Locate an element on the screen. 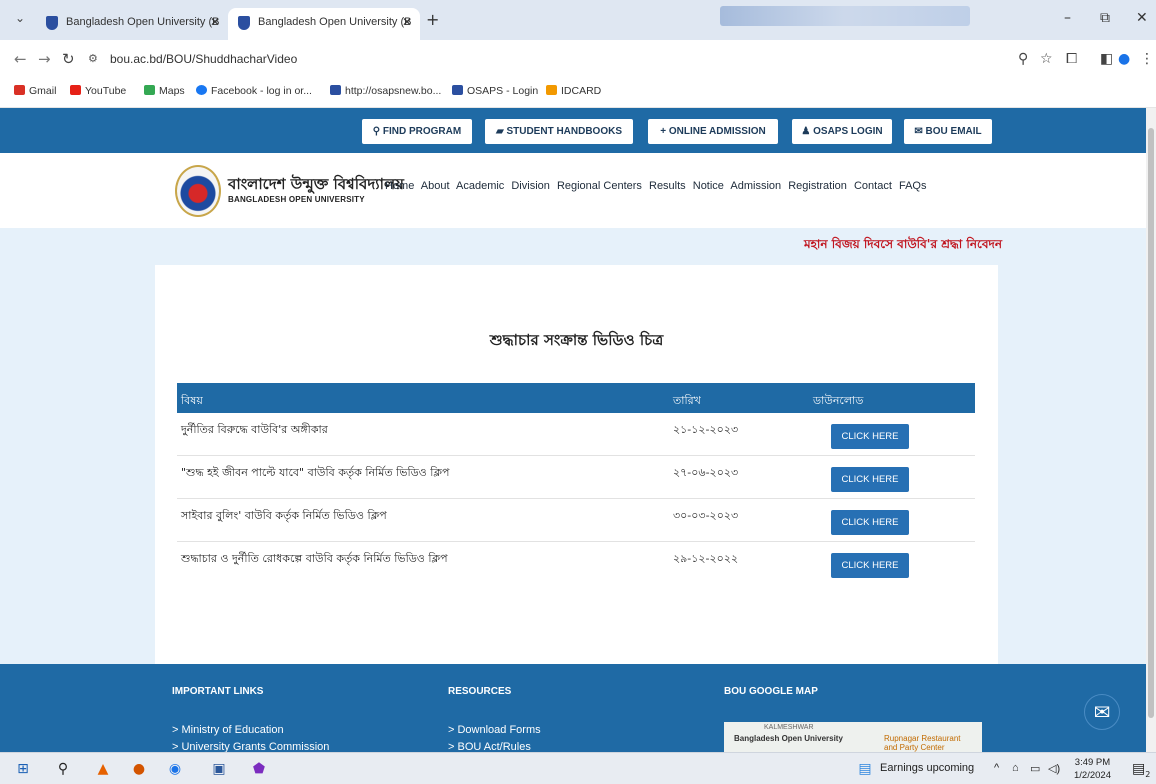  vlc-icon: ▲ is located at coordinates (103, 769).